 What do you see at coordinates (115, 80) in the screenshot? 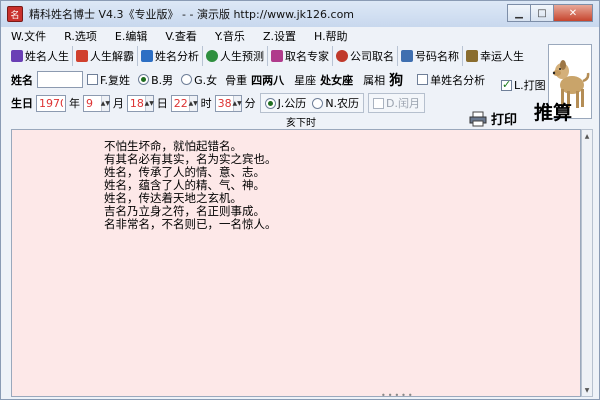
I see `compound-surname-label: F.复姓` at bounding box center [115, 80].